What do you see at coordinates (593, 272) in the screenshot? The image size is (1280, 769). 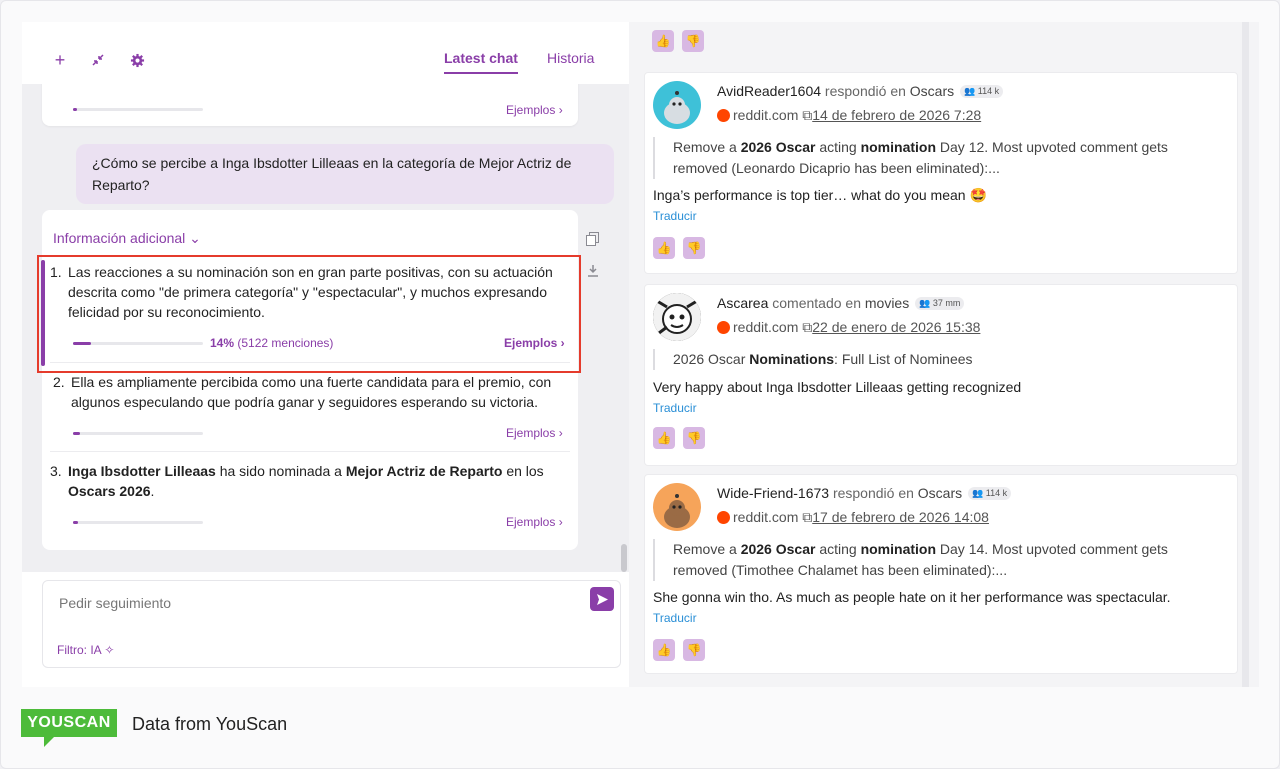 I see `download-icon` at bounding box center [593, 272].